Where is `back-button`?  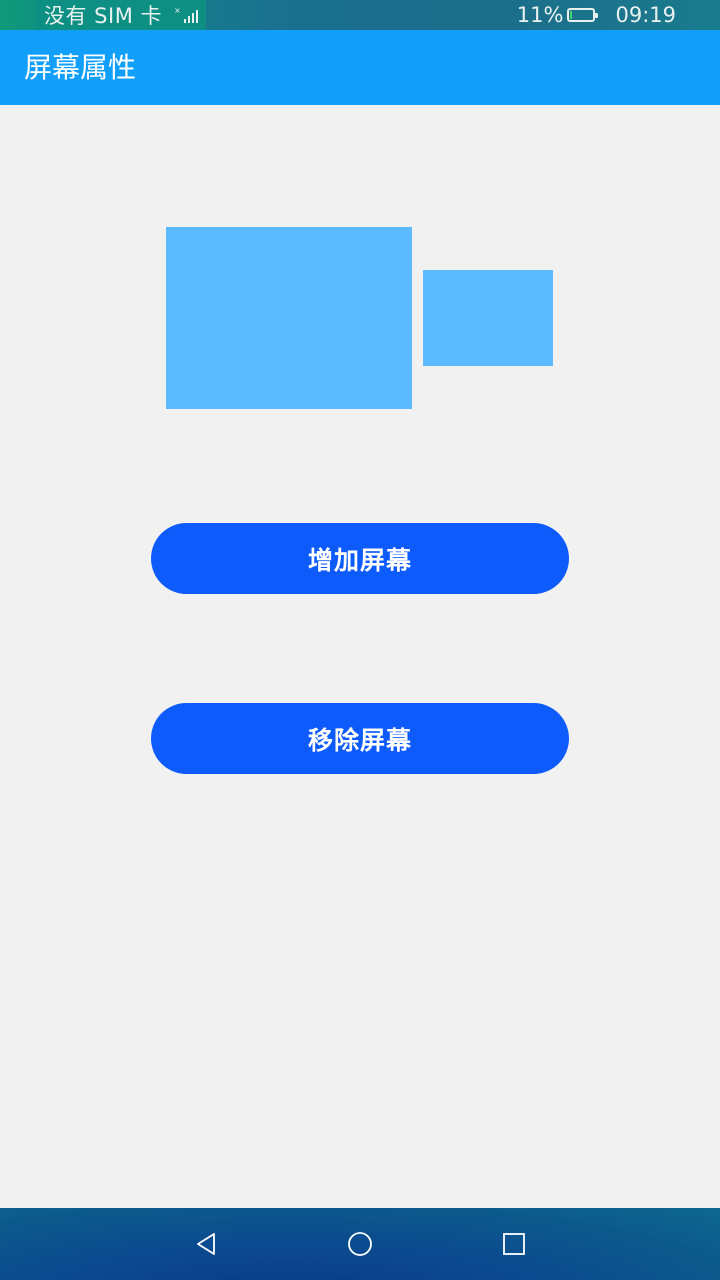
back-button is located at coordinates (206, 1244).